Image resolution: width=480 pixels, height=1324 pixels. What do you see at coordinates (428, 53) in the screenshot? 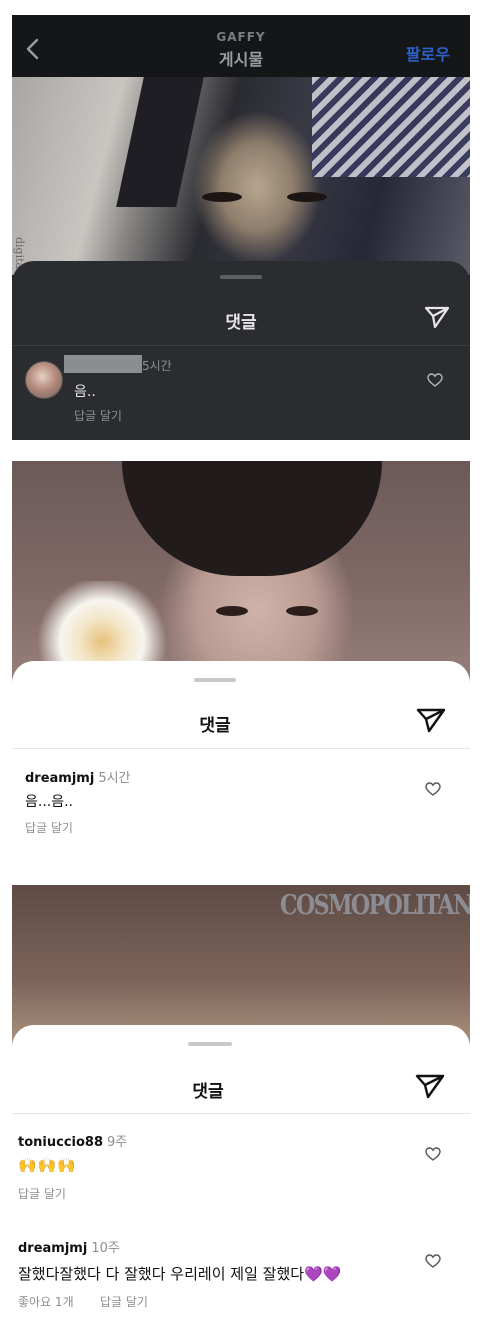
I see `follow-button: 팔로우` at bounding box center [428, 53].